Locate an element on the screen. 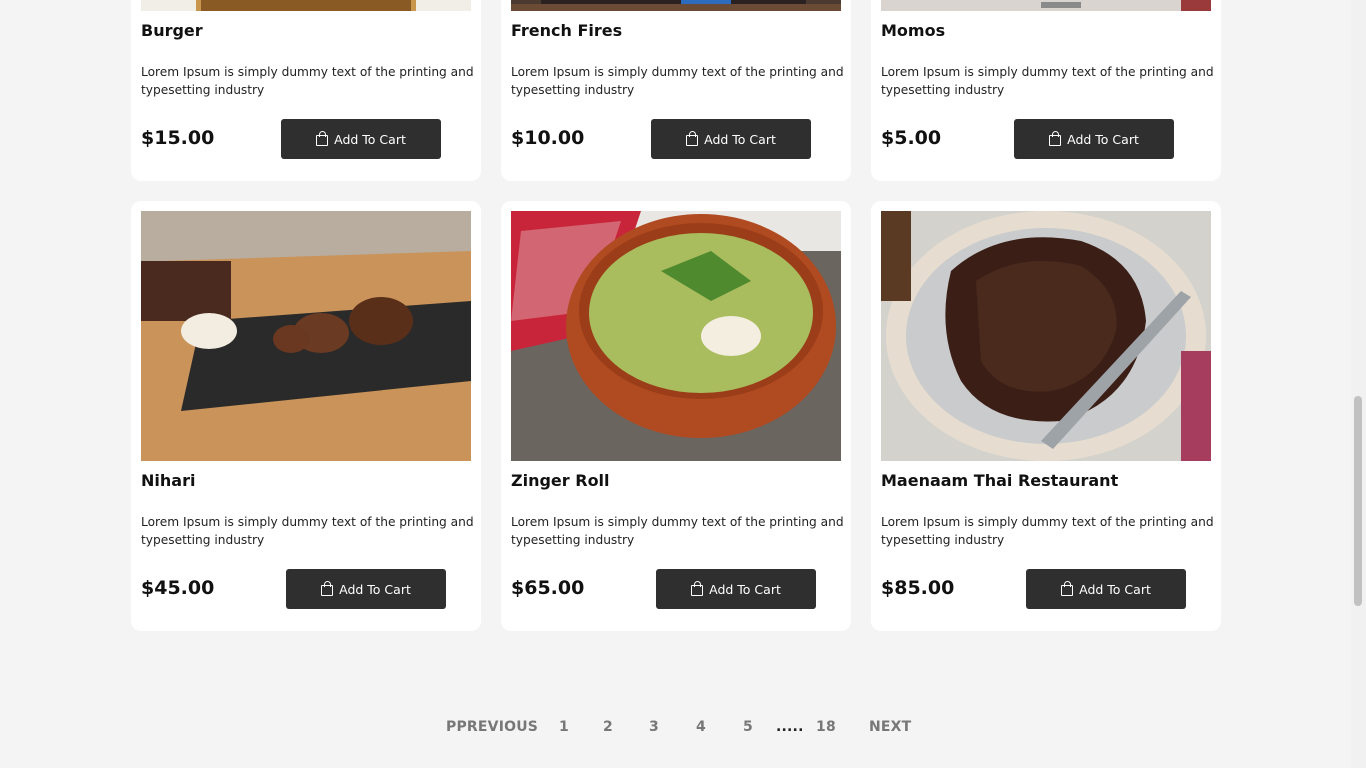 Image resolution: width=1366 pixels, height=768 pixels. page-scrollbar is located at coordinates (1358, 384).